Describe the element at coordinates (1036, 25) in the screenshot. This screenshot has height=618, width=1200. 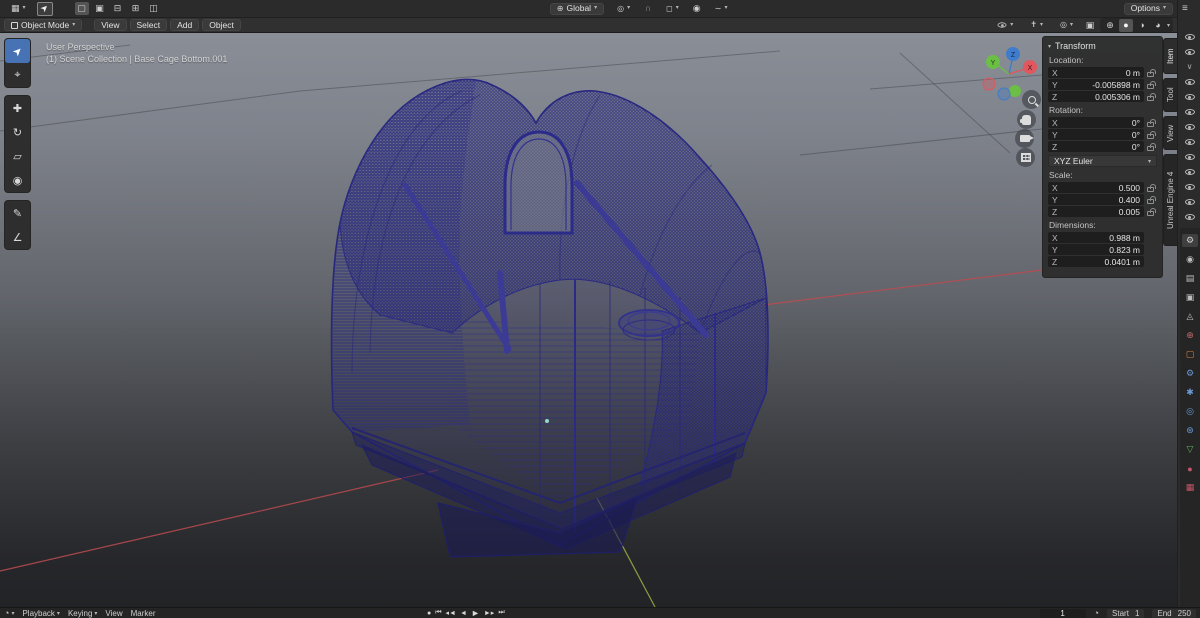
I see `show-gizmo-dropdown: ✝ ▾` at that location.